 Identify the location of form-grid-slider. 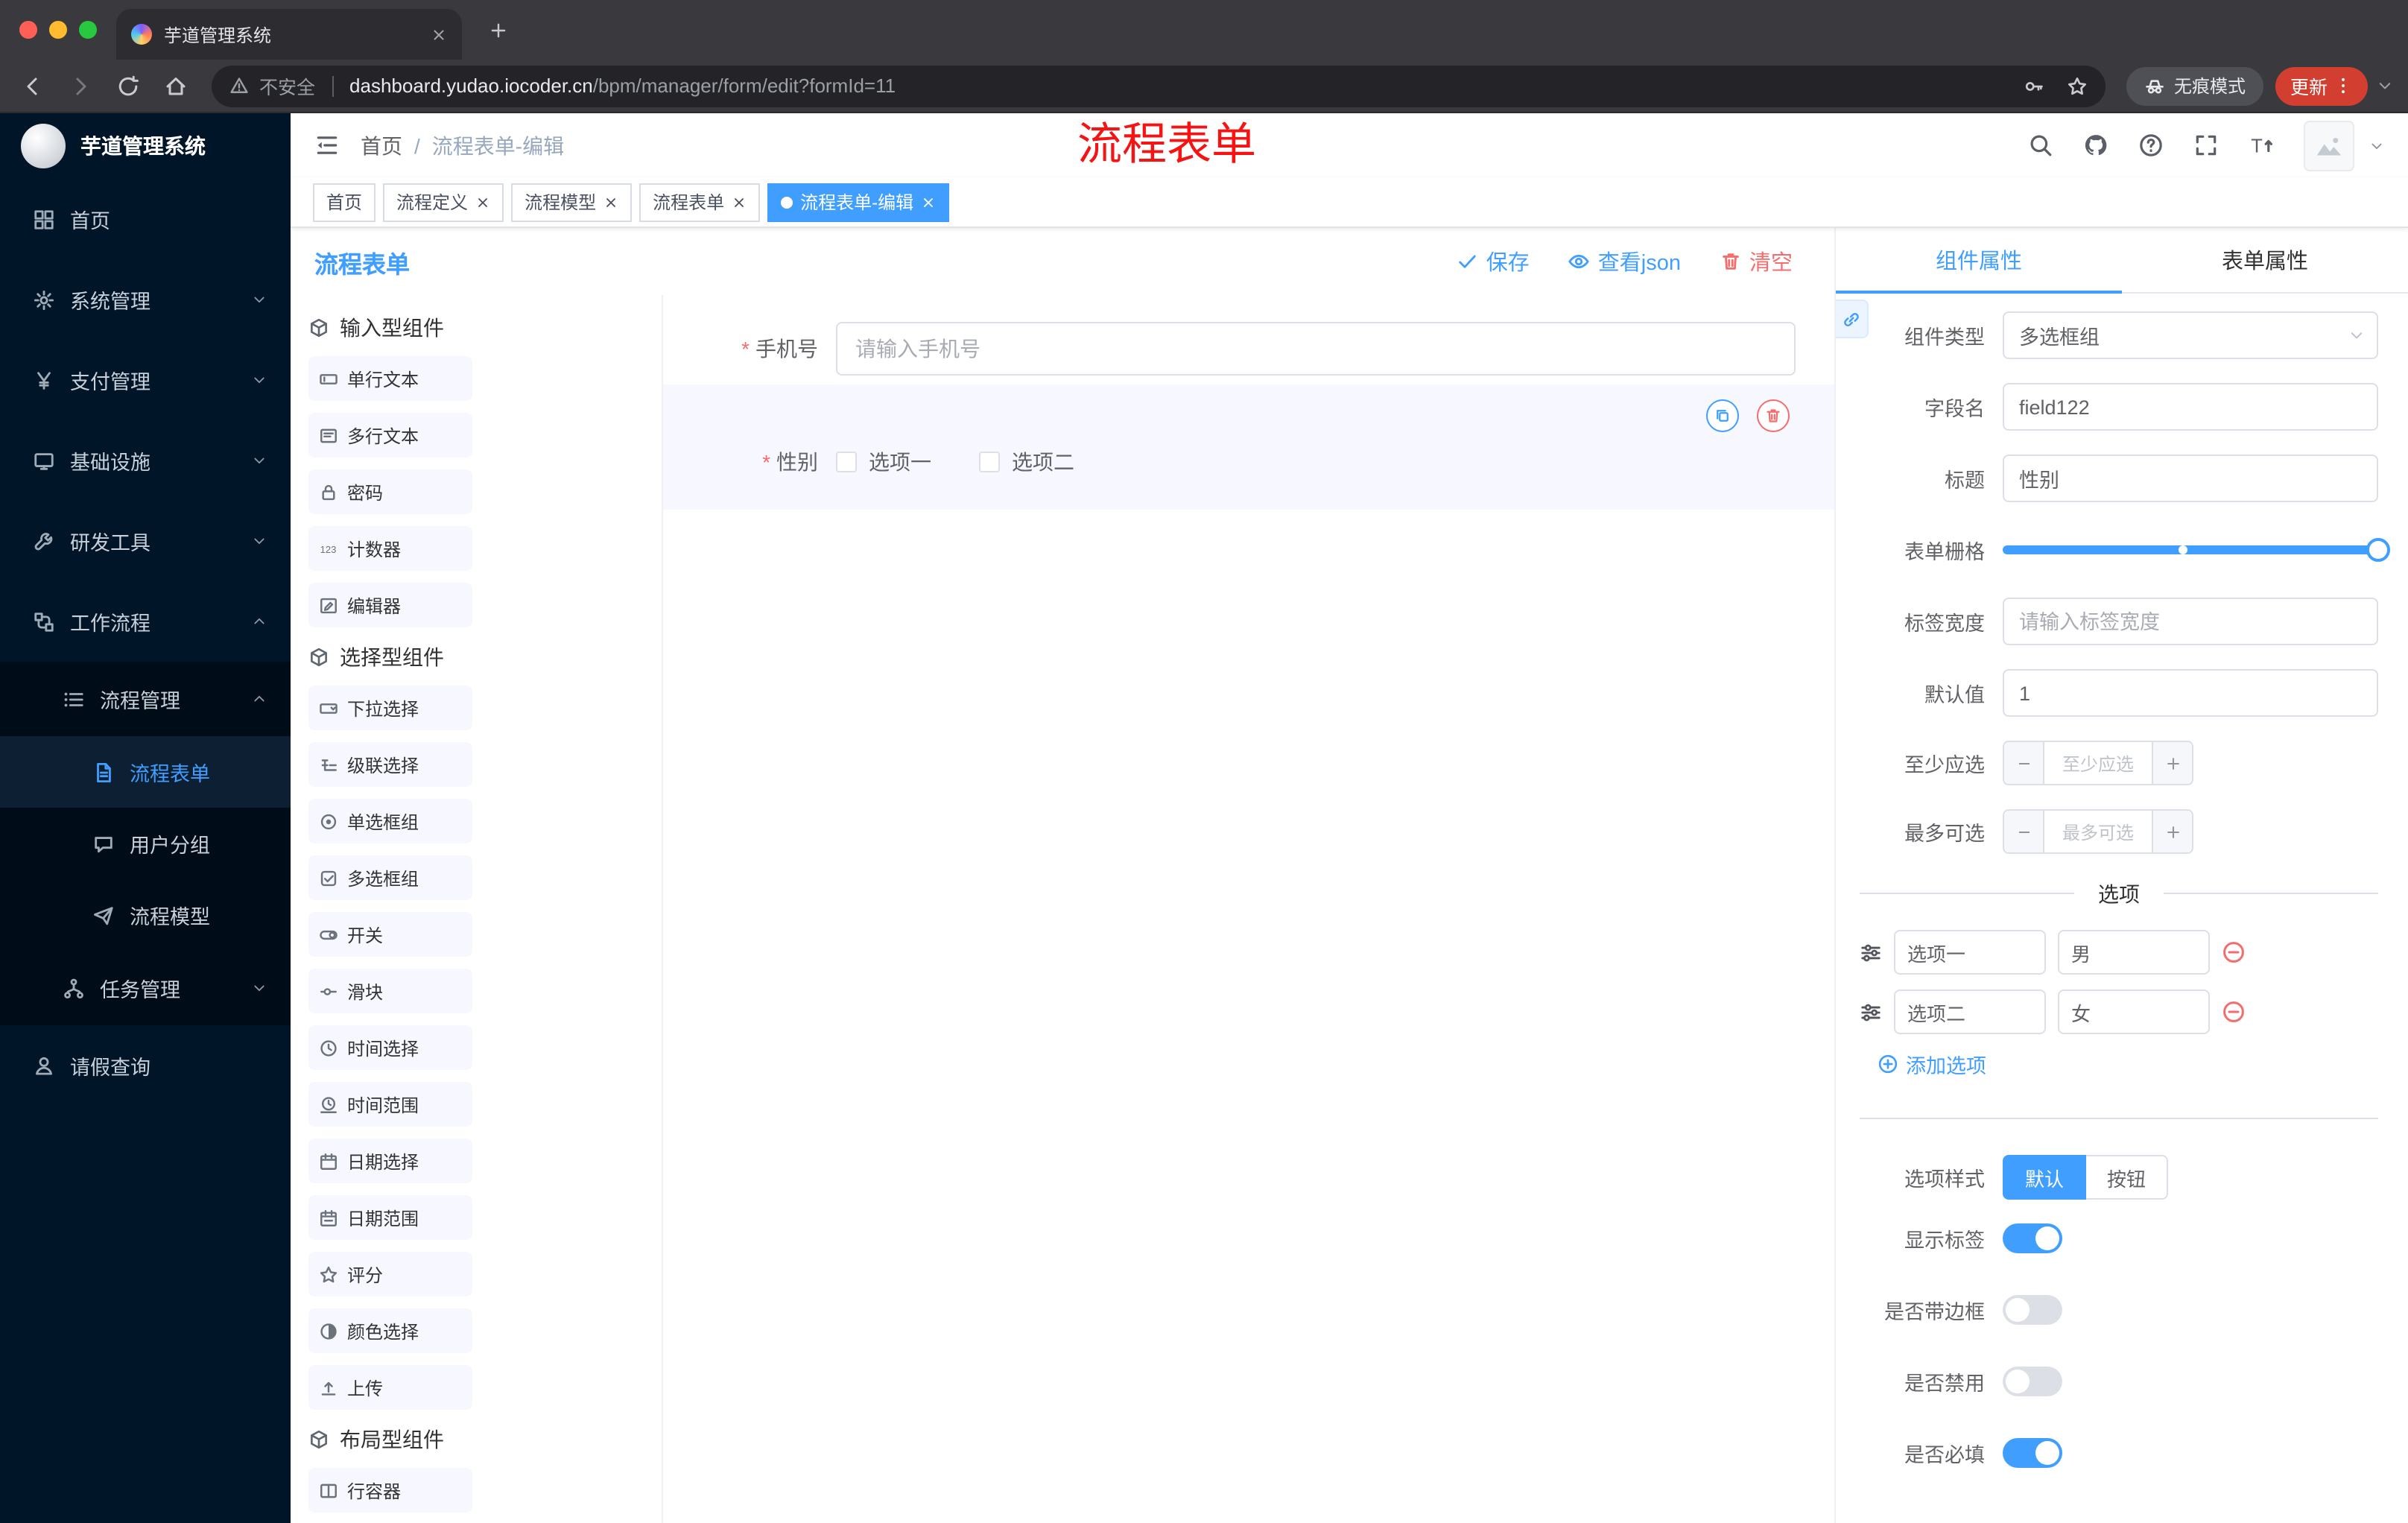
(2196, 550).